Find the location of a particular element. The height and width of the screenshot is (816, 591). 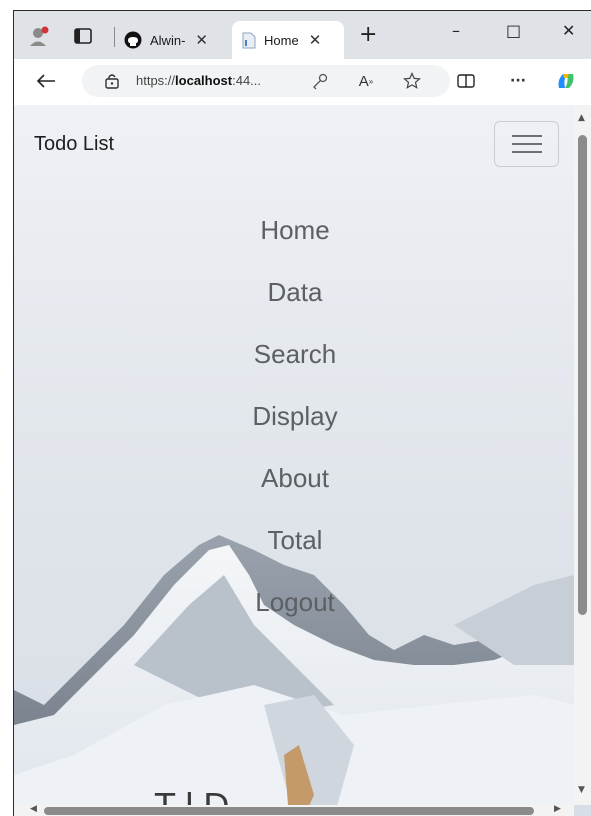

github-icon is located at coordinates (133, 40).